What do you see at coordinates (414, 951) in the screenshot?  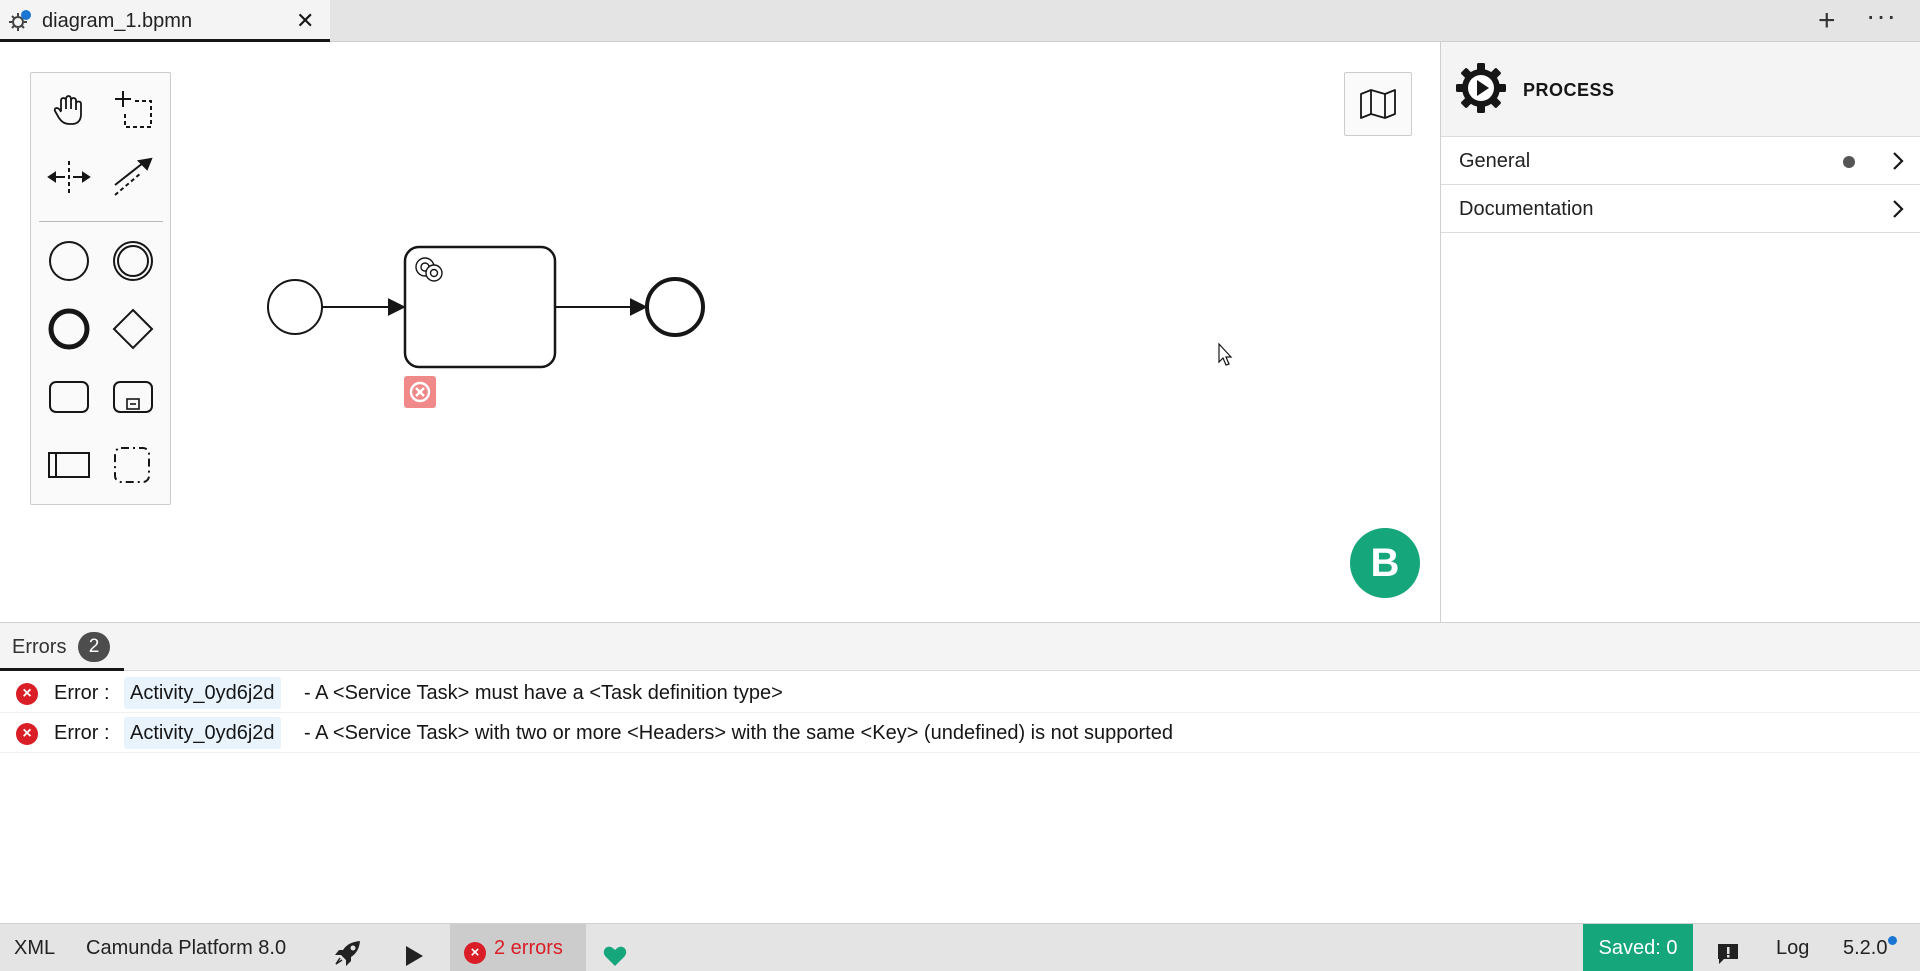 I see `play-start-instance-icon` at bounding box center [414, 951].